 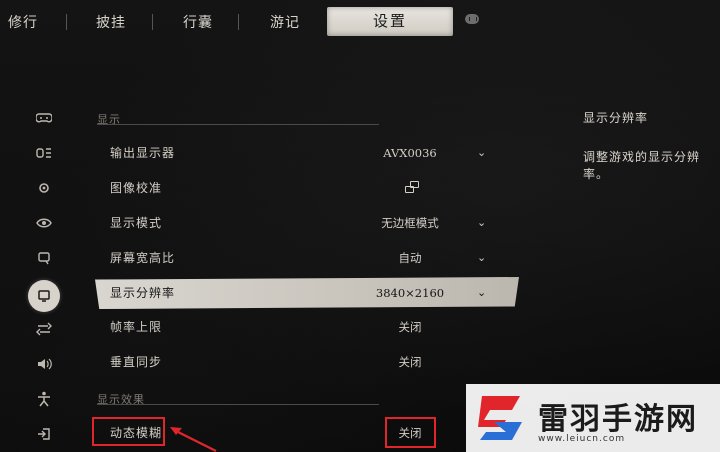 What do you see at coordinates (44, 434) in the screenshot?
I see `exit-icon` at bounding box center [44, 434].